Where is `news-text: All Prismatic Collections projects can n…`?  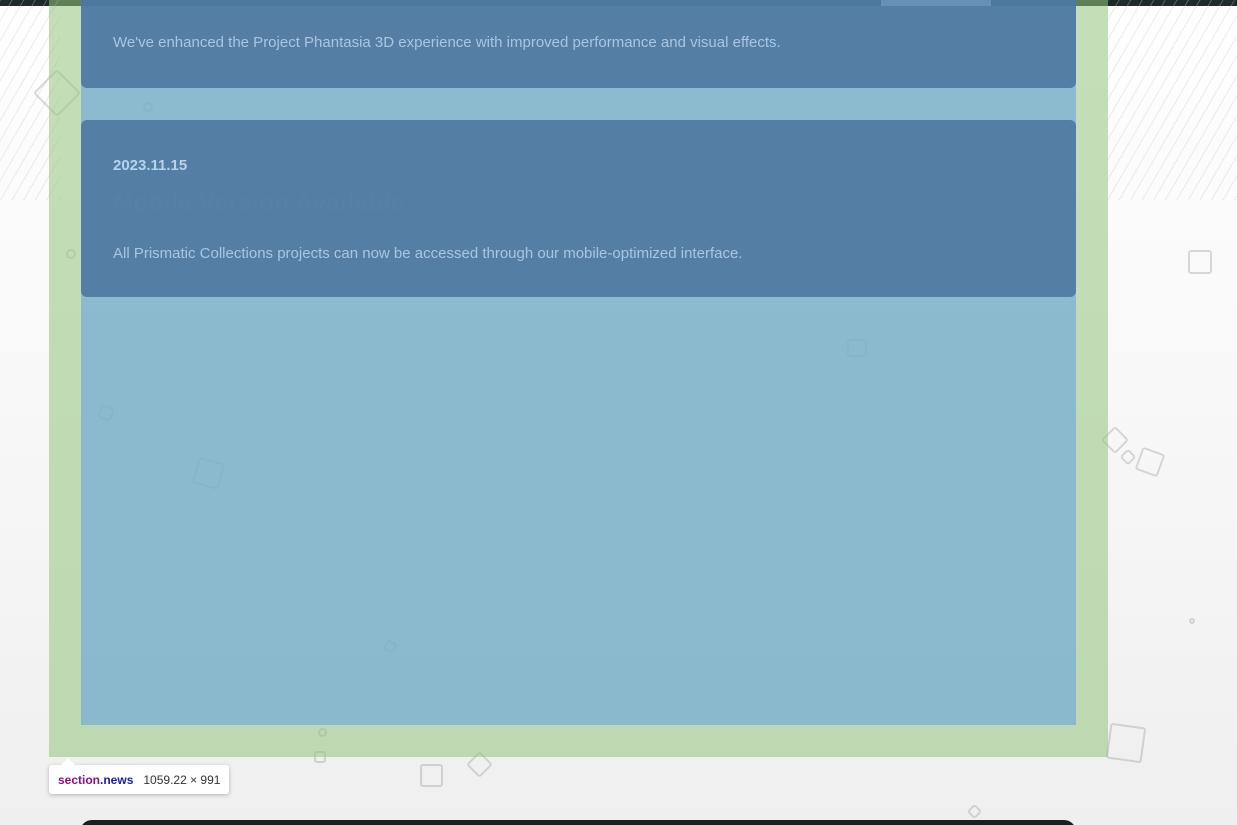 news-text: All Prismatic Collections projects can n… is located at coordinates (428, 253).